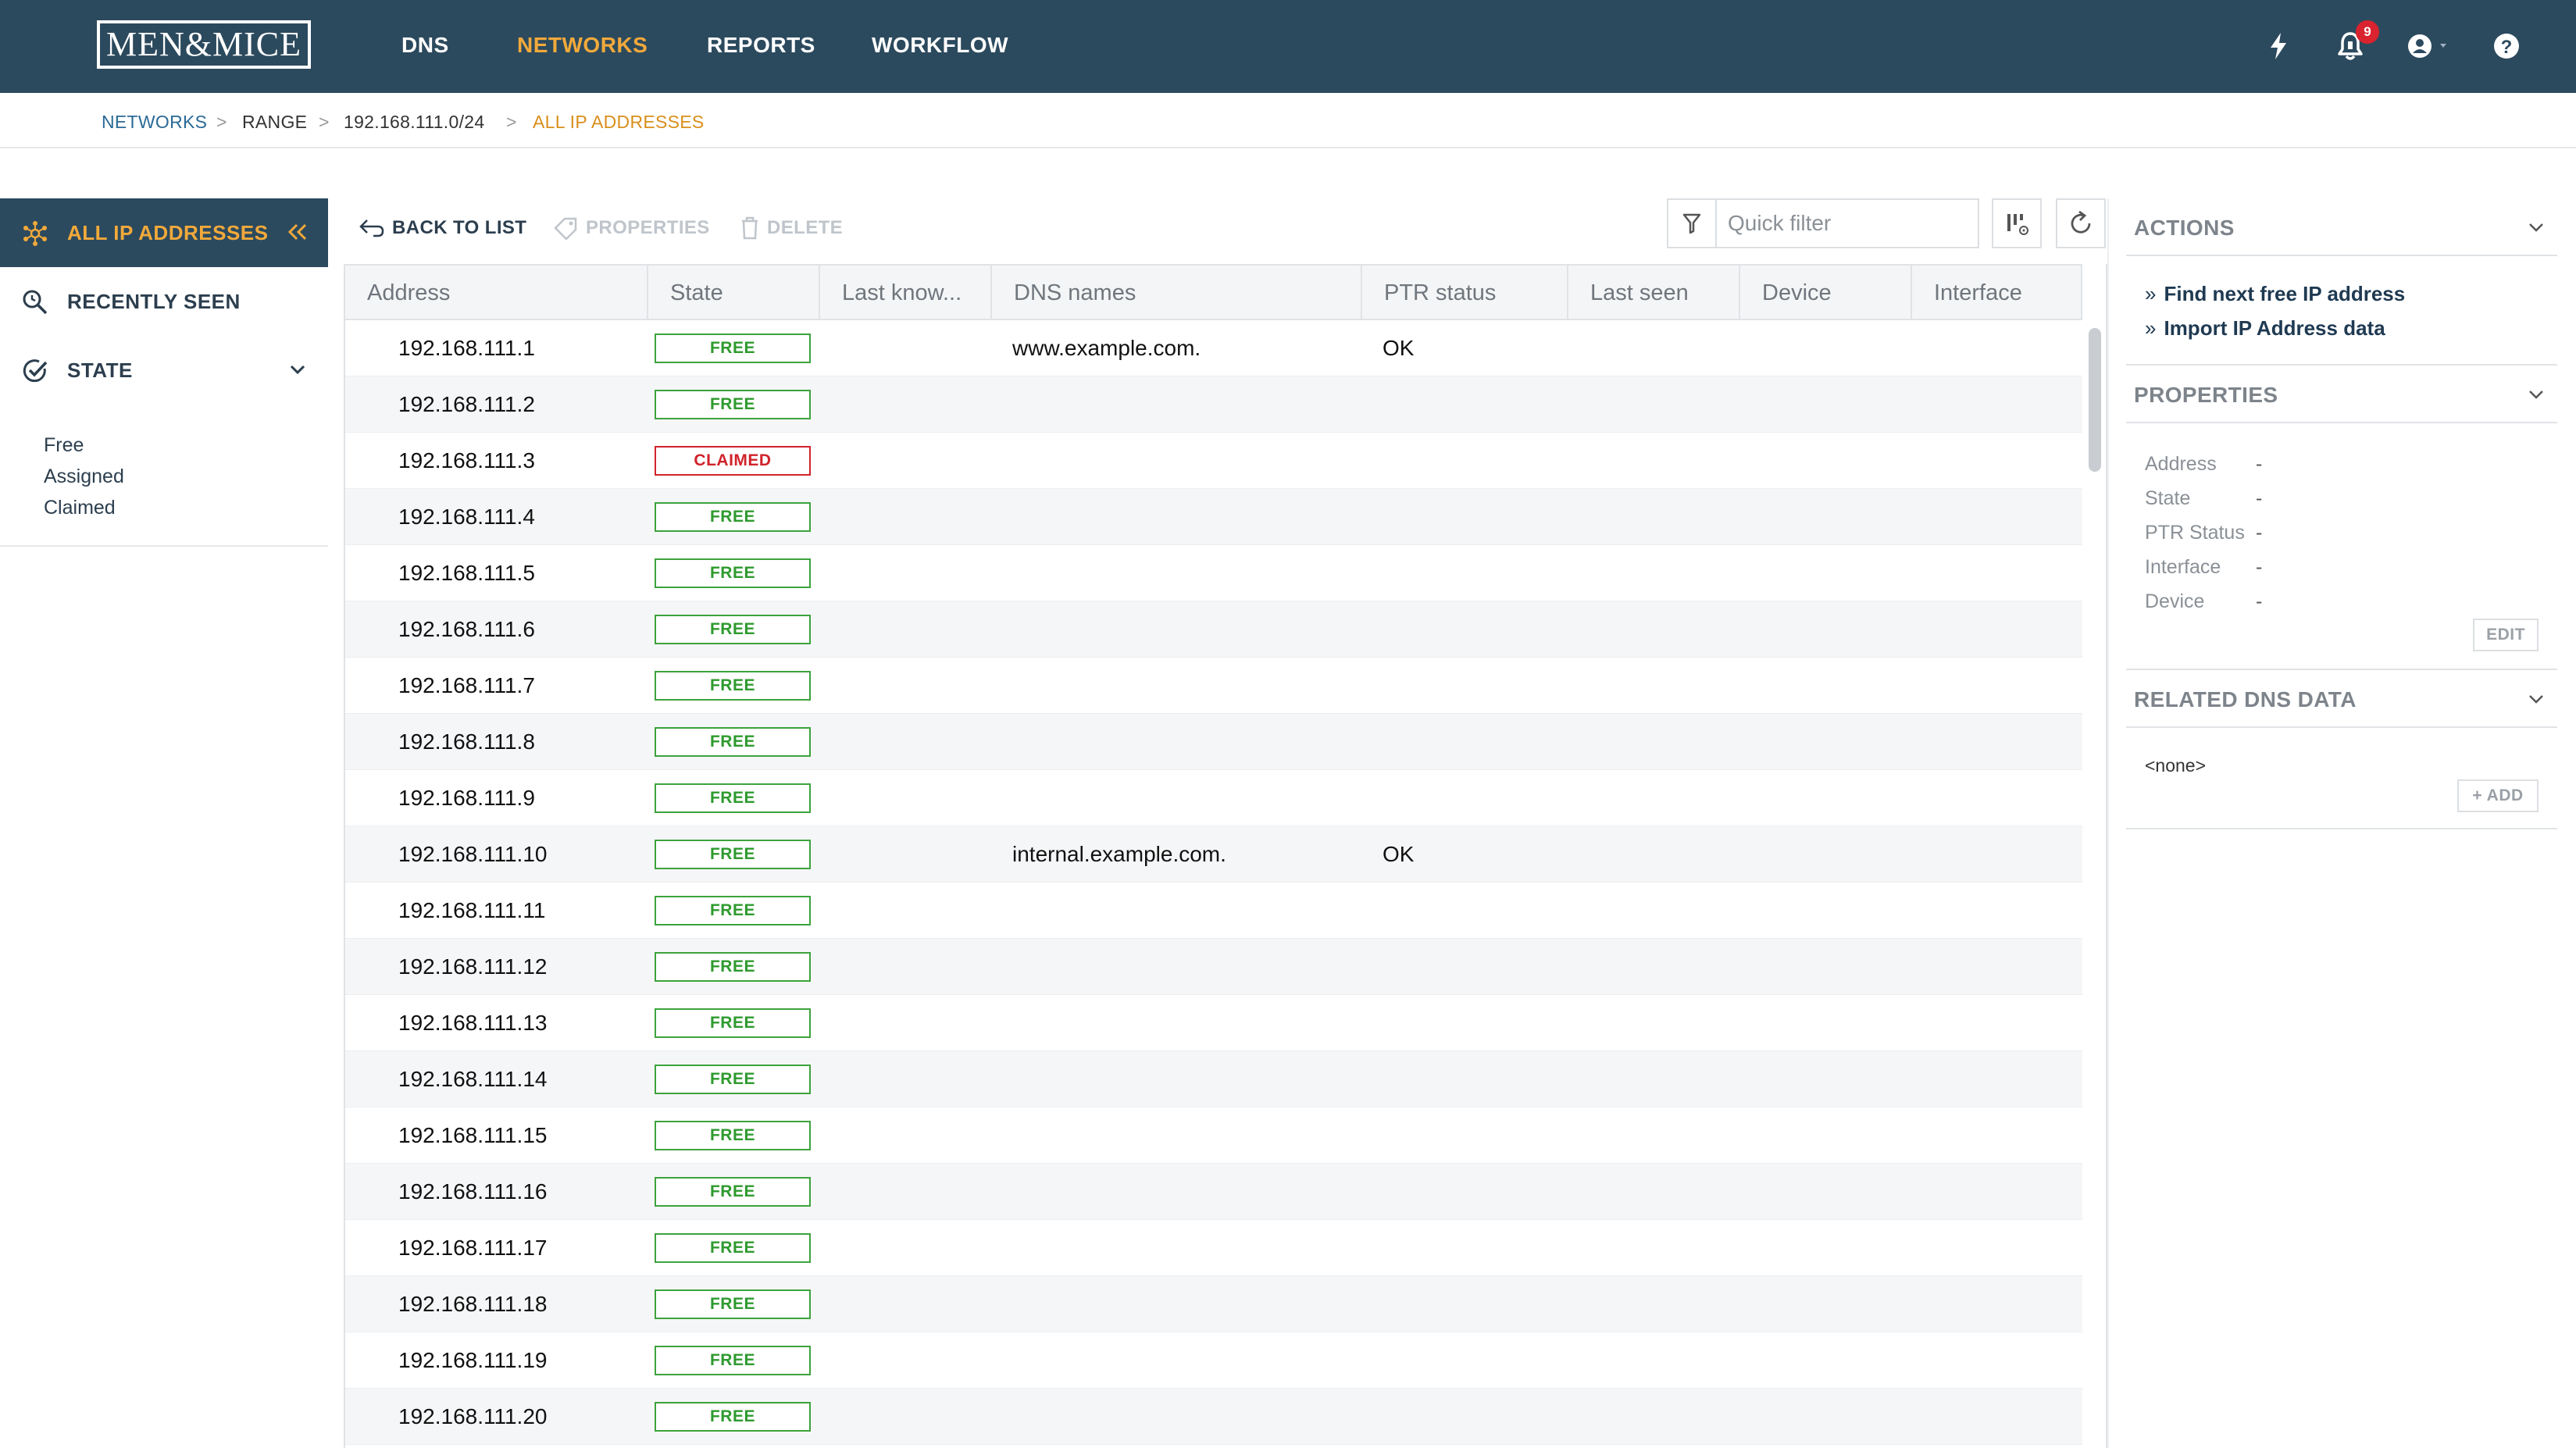 The width and height of the screenshot is (2576, 1448). I want to click on column-settings-button, so click(2017, 223).